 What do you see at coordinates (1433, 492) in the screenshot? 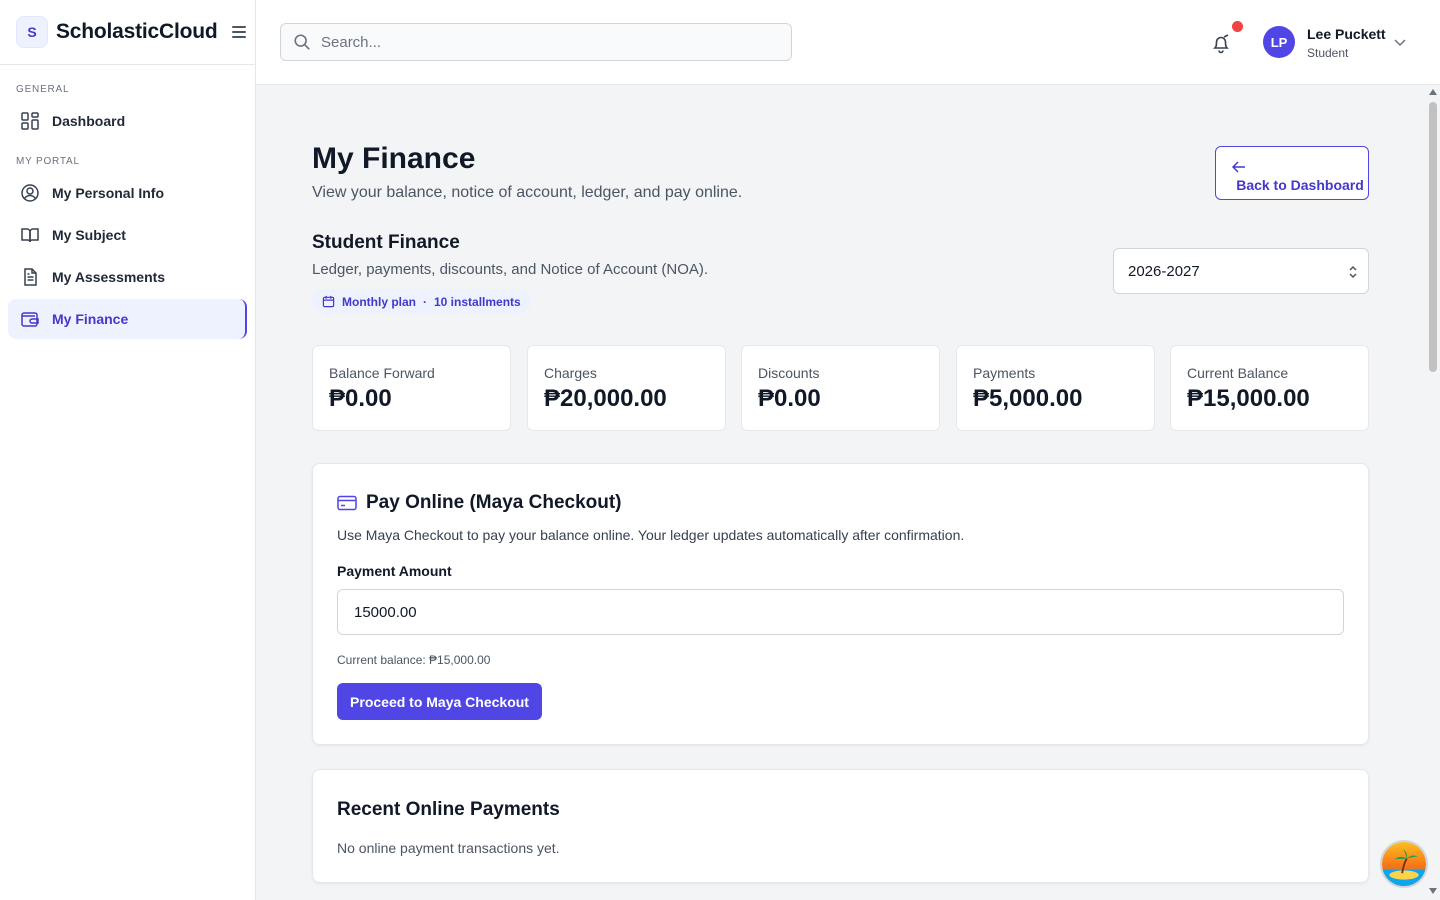
I see `page-scrollbar` at bounding box center [1433, 492].